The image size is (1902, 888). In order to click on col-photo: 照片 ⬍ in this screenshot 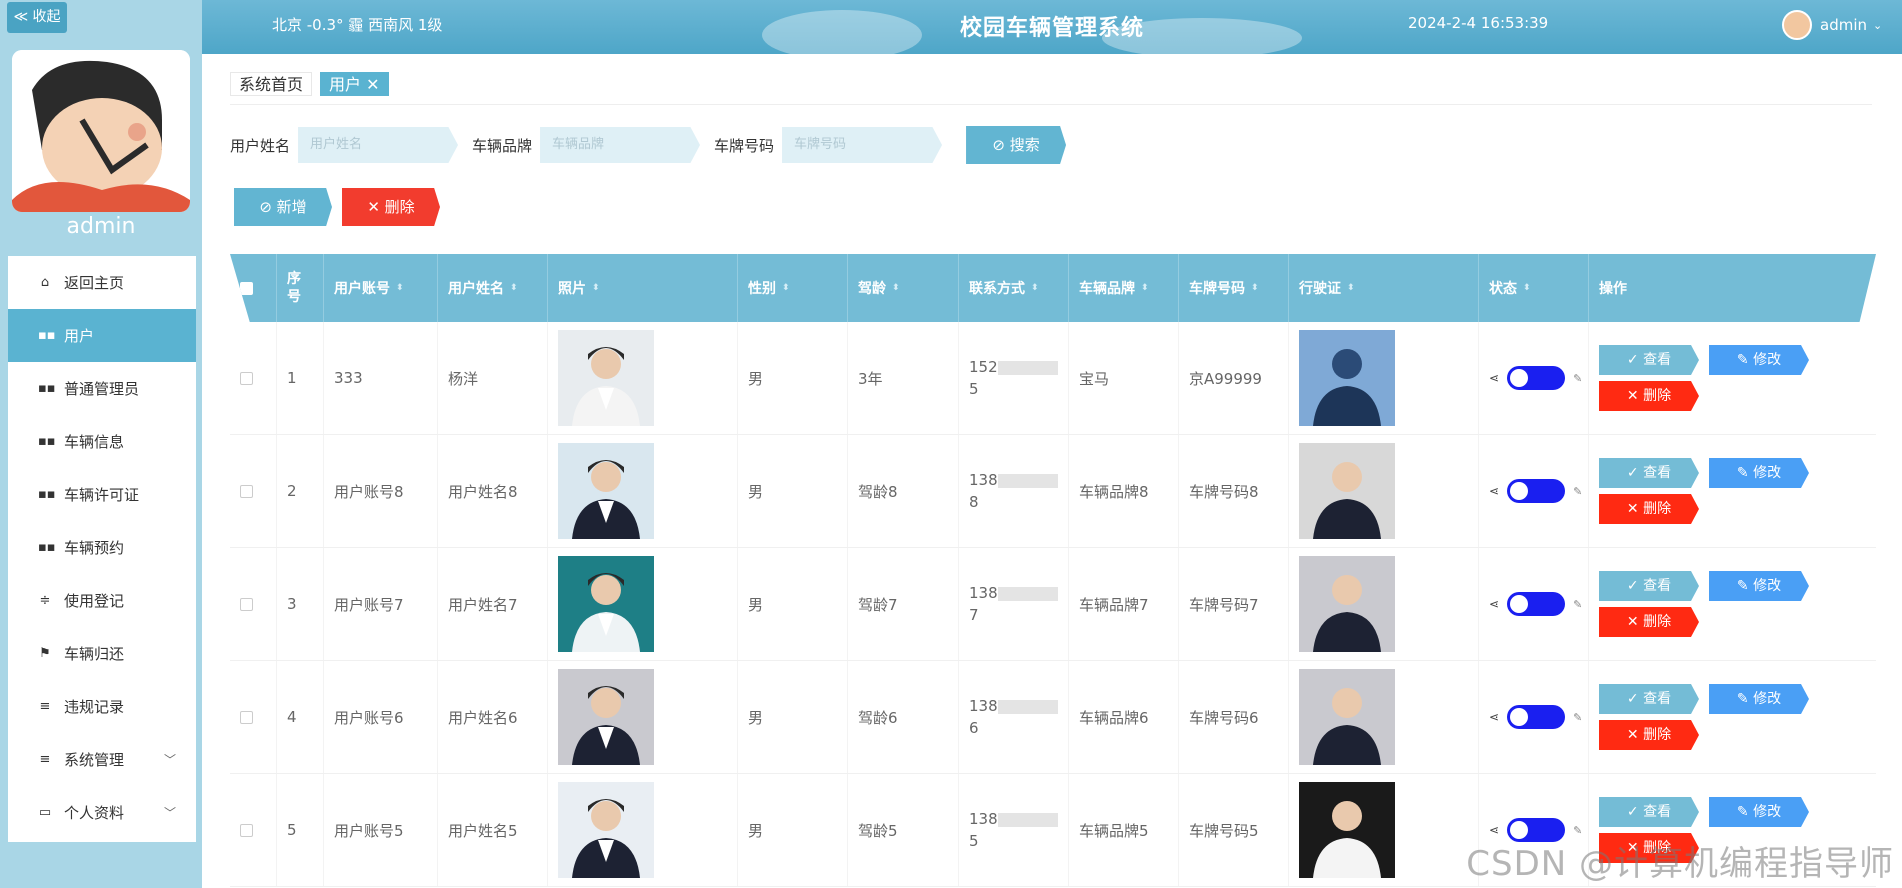, I will do `click(643, 288)`.